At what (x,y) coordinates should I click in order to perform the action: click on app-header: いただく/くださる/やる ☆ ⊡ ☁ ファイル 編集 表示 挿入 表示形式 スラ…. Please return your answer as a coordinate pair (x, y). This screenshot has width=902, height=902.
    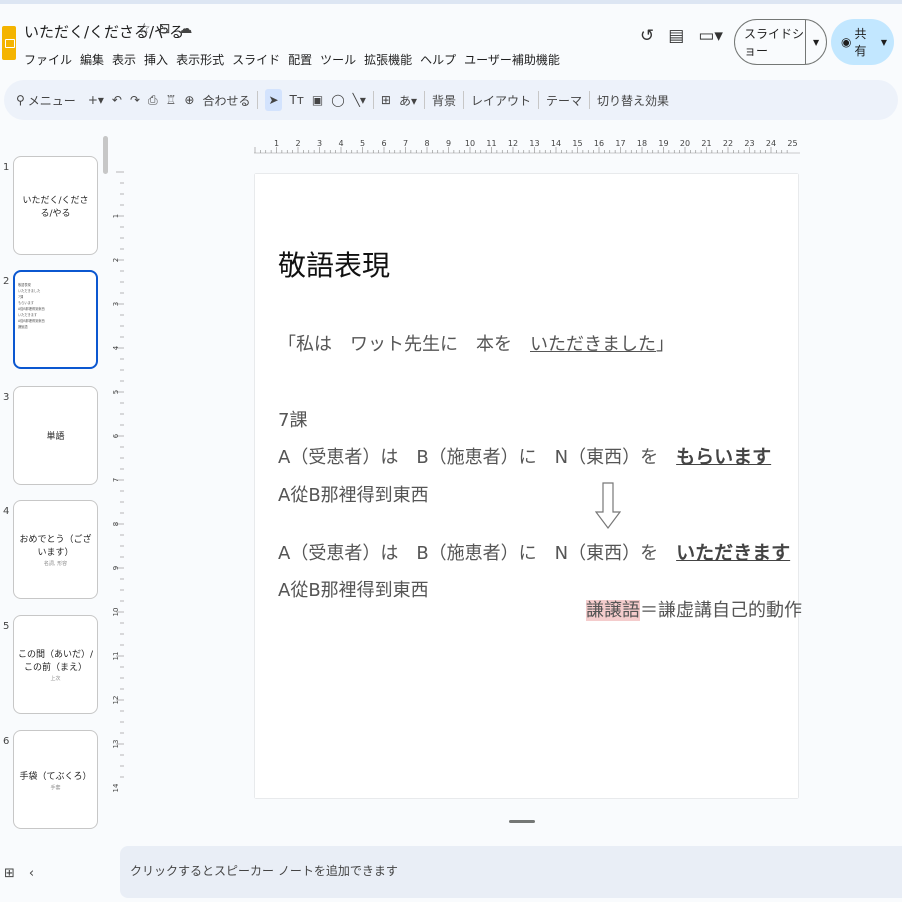
    Looking at the image, I should click on (451, 40).